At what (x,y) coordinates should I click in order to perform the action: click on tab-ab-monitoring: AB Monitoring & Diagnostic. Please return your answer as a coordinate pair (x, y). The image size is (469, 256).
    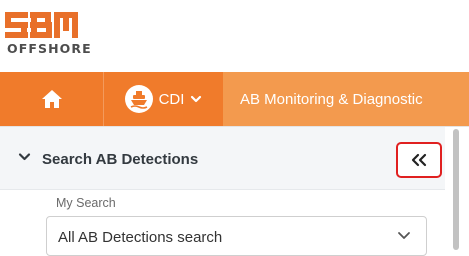
    Looking at the image, I should click on (346, 99).